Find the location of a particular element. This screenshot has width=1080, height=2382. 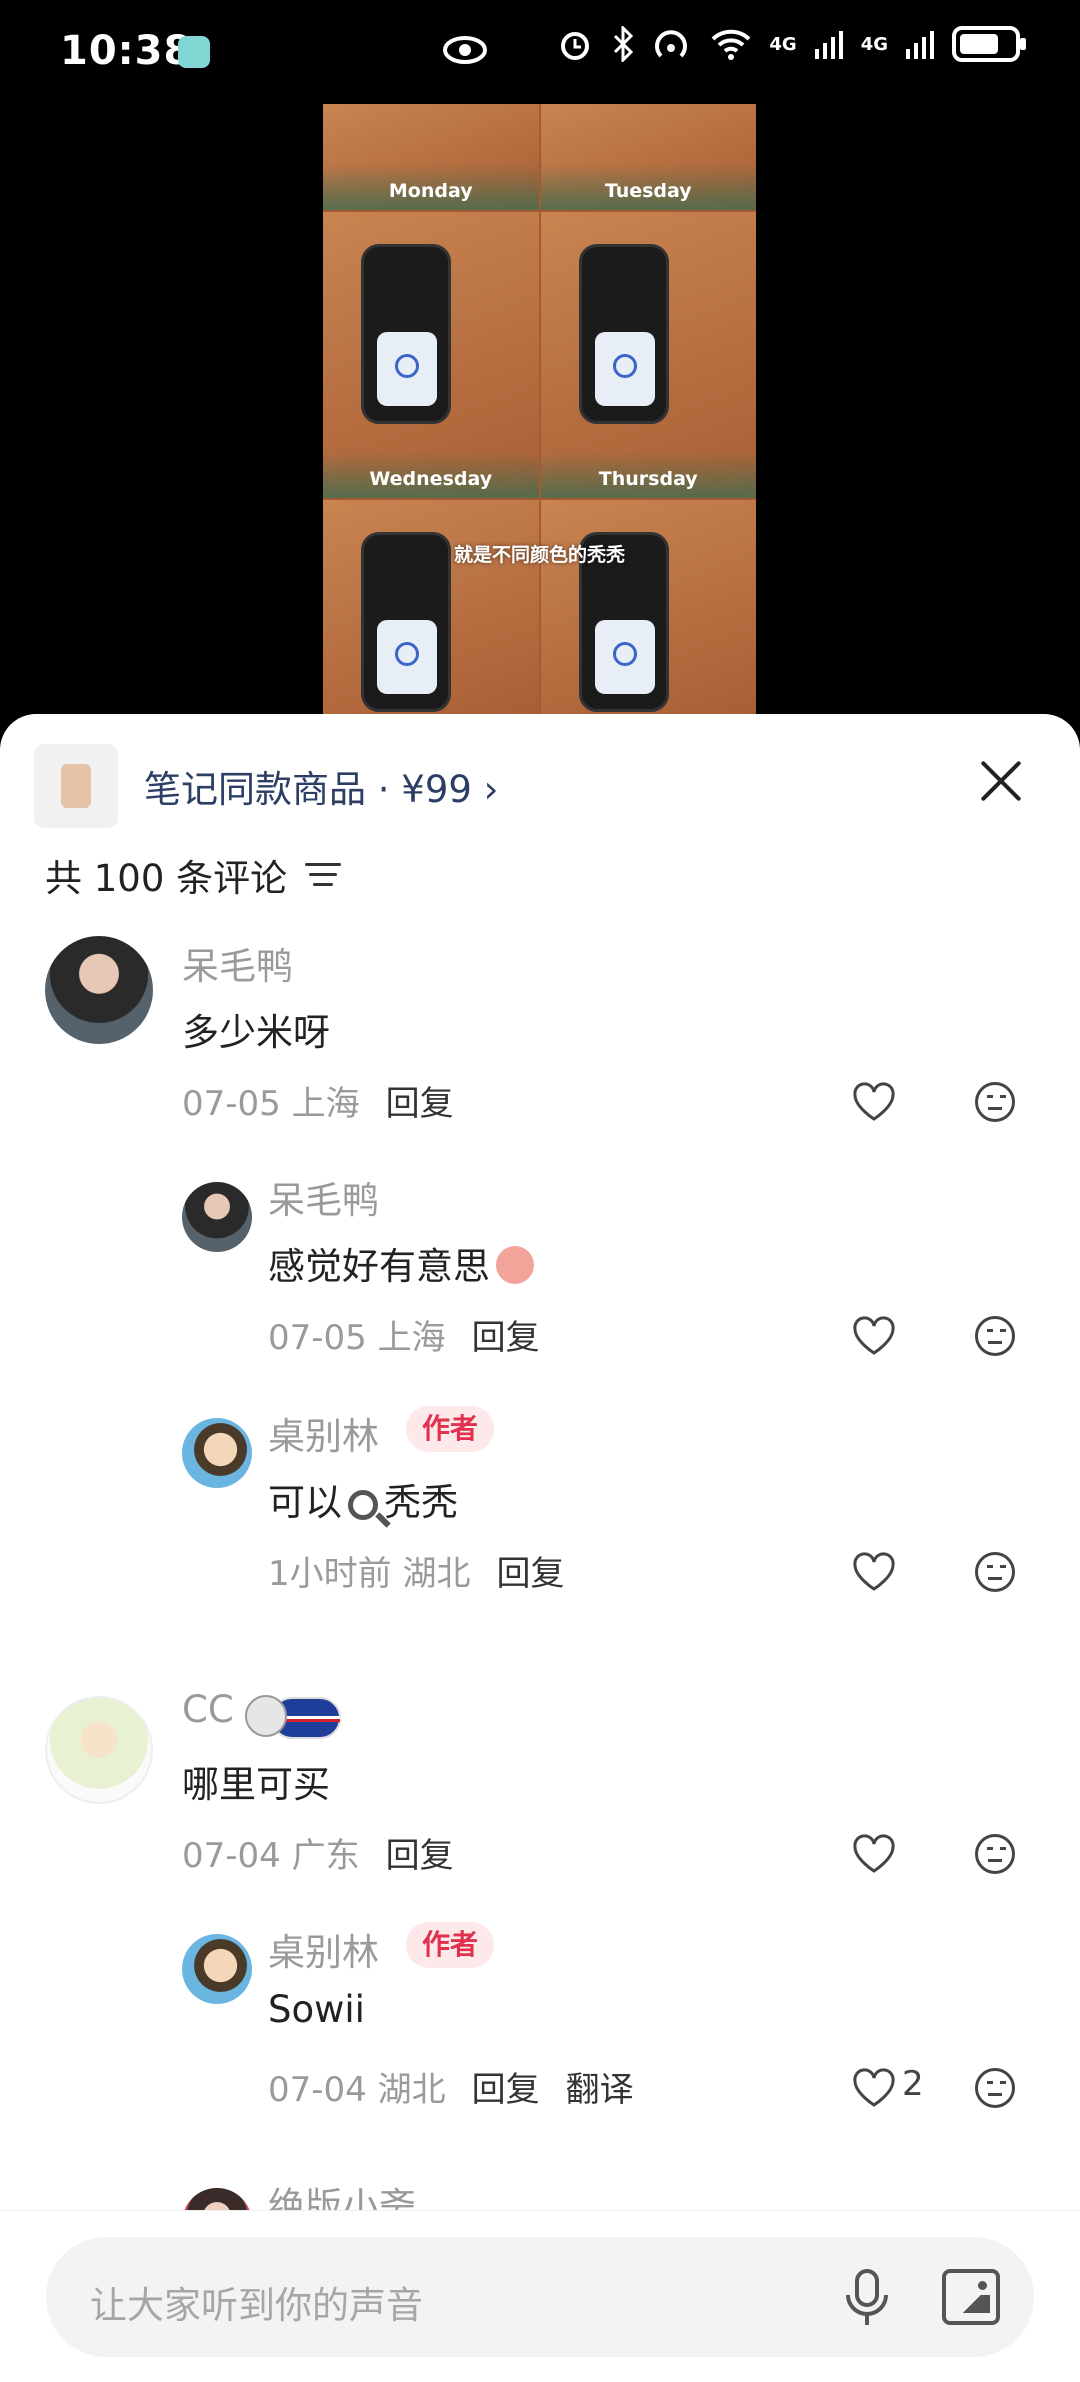

alarm-icon is located at coordinates (575, 46).